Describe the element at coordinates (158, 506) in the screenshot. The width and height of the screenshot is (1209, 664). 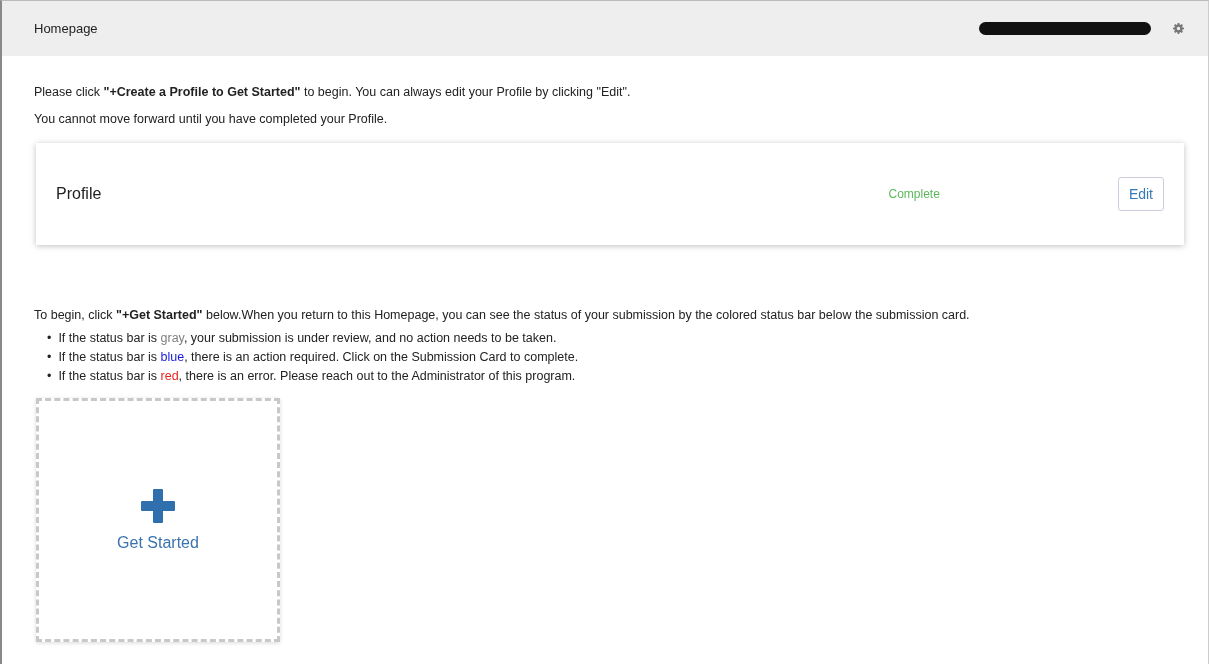
I see `plus-icon` at that location.